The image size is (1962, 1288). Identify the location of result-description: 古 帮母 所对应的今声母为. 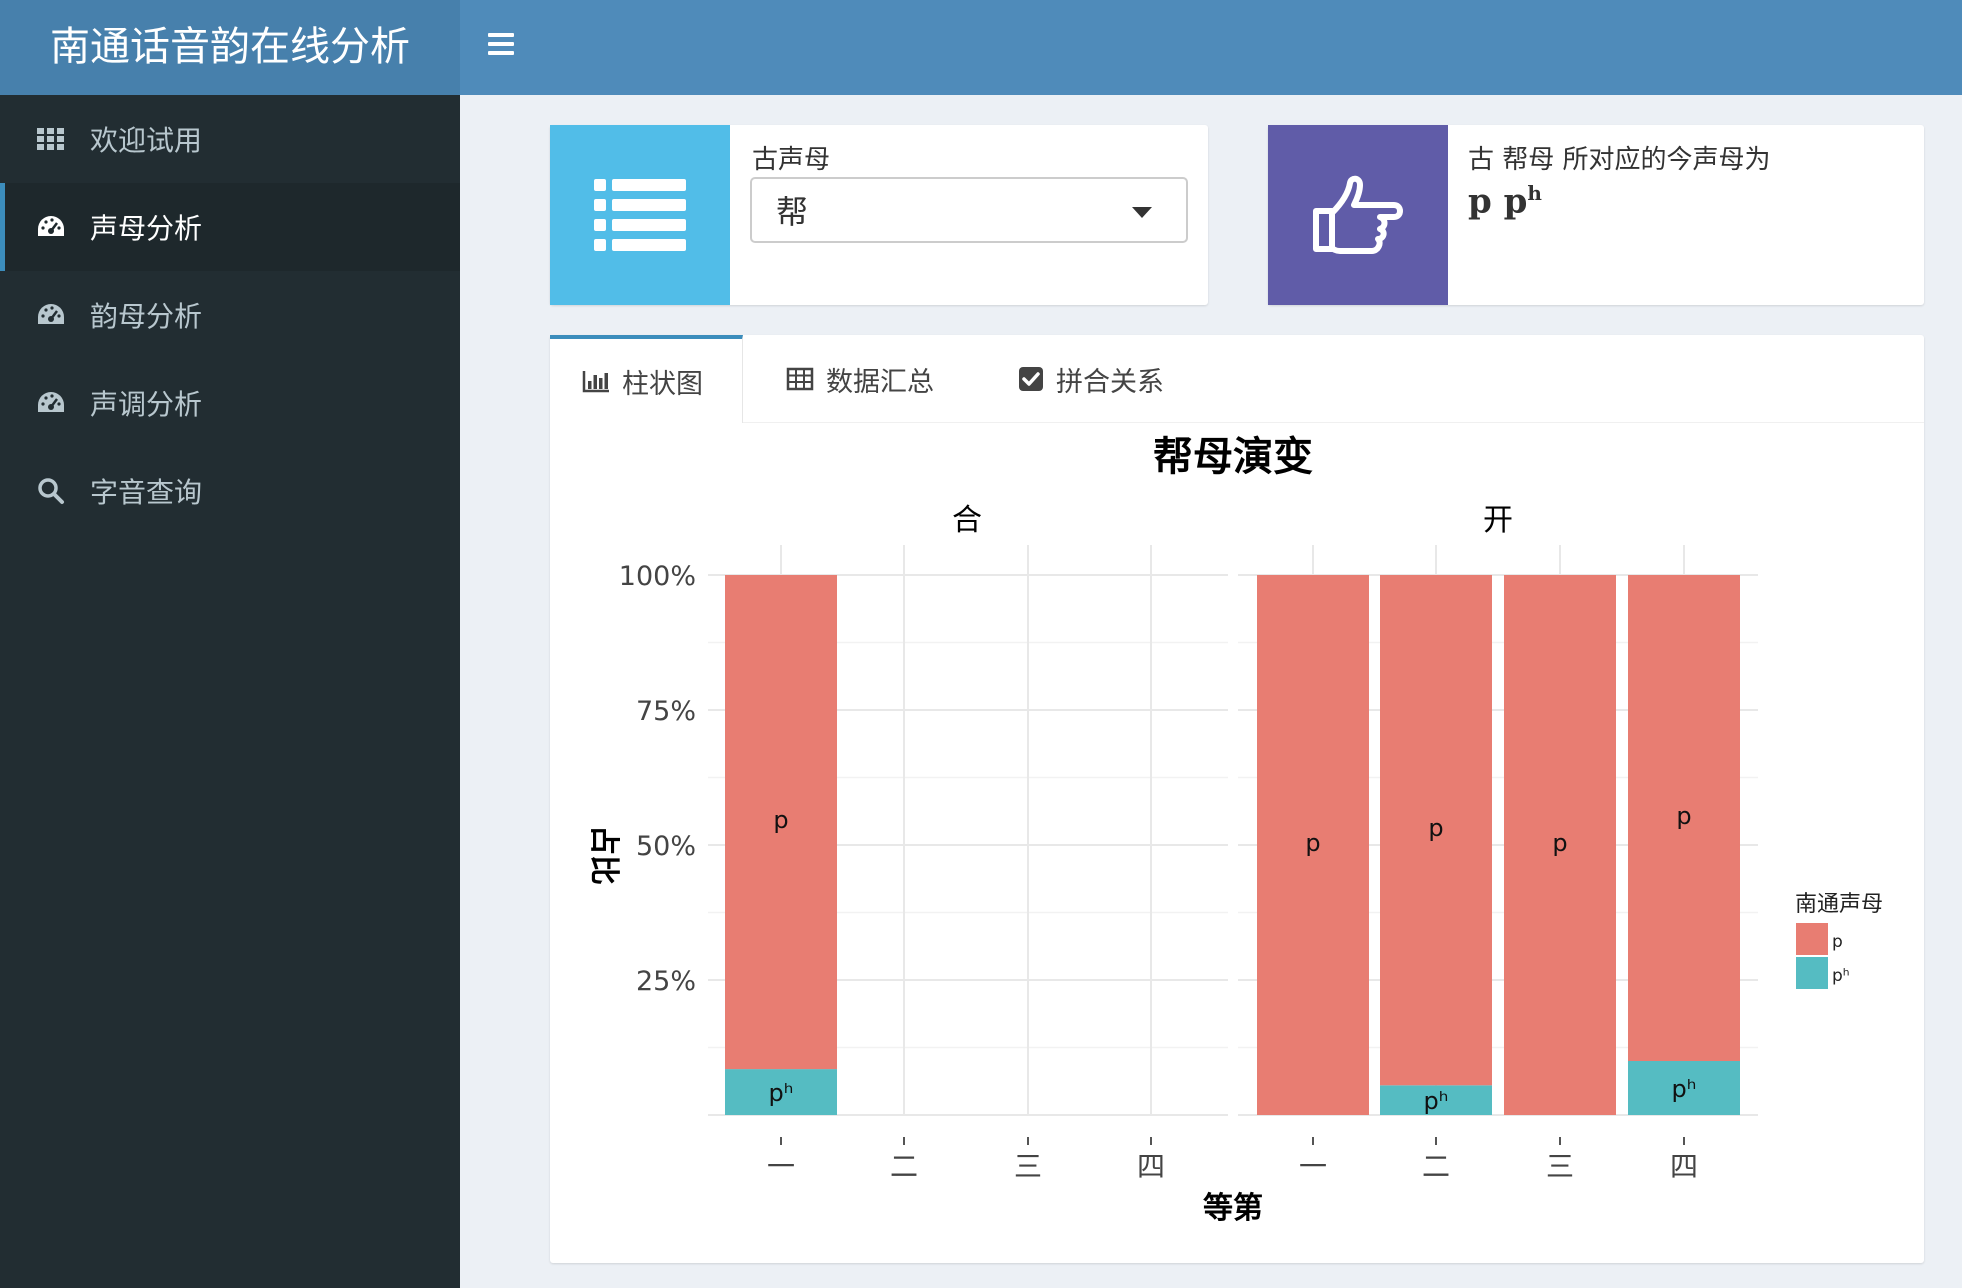
(1619, 160).